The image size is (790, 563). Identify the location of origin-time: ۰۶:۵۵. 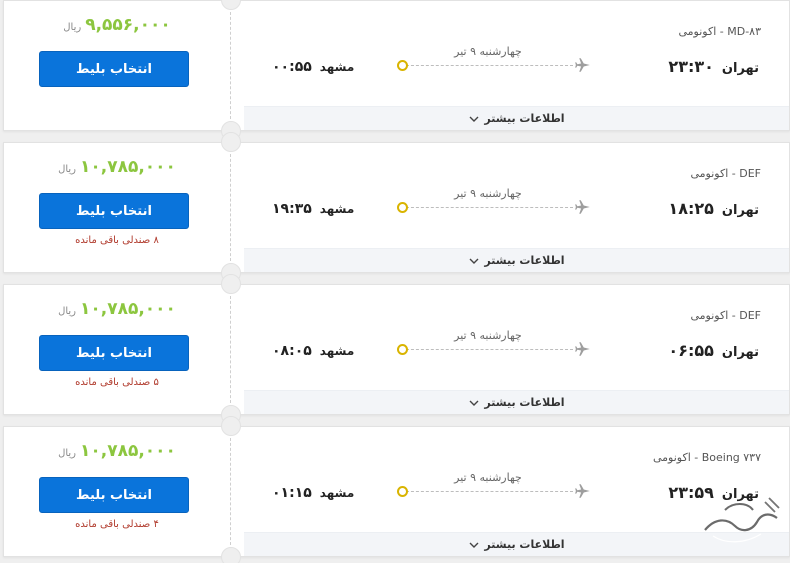
(691, 350).